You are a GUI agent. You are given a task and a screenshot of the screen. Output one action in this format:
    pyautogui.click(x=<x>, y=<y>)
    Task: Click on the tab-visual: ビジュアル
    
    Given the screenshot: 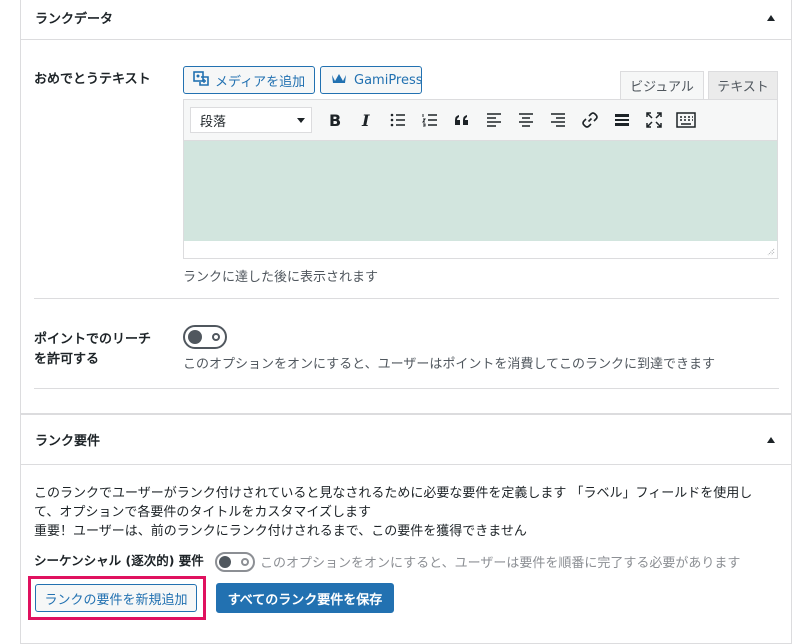 What is the action you would take?
    pyautogui.click(x=662, y=85)
    